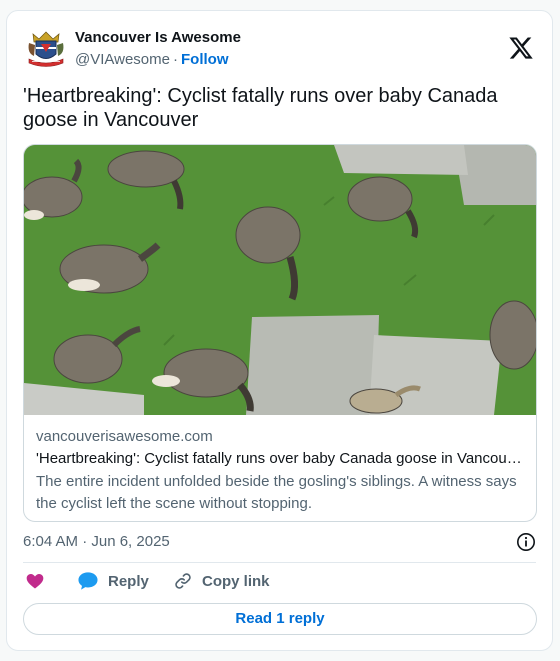  What do you see at coordinates (158, 38) in the screenshot?
I see `author-name: Vancouver Is Awesome` at bounding box center [158, 38].